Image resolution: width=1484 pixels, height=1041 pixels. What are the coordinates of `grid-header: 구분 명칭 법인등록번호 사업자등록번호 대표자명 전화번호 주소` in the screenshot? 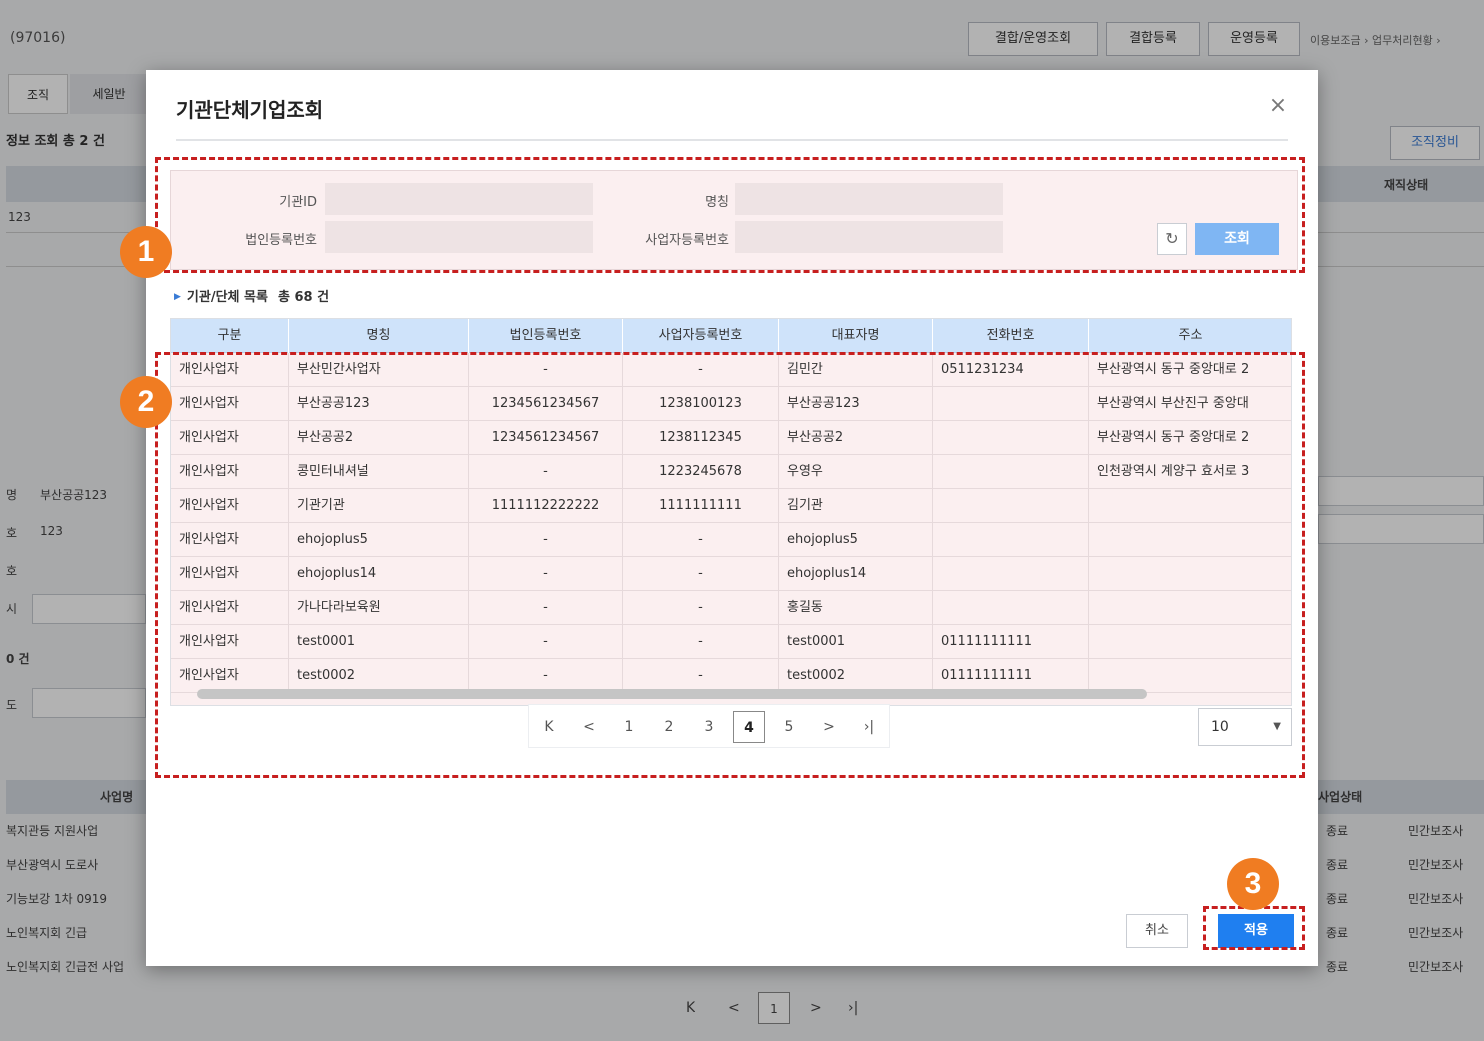 It's located at (731, 336).